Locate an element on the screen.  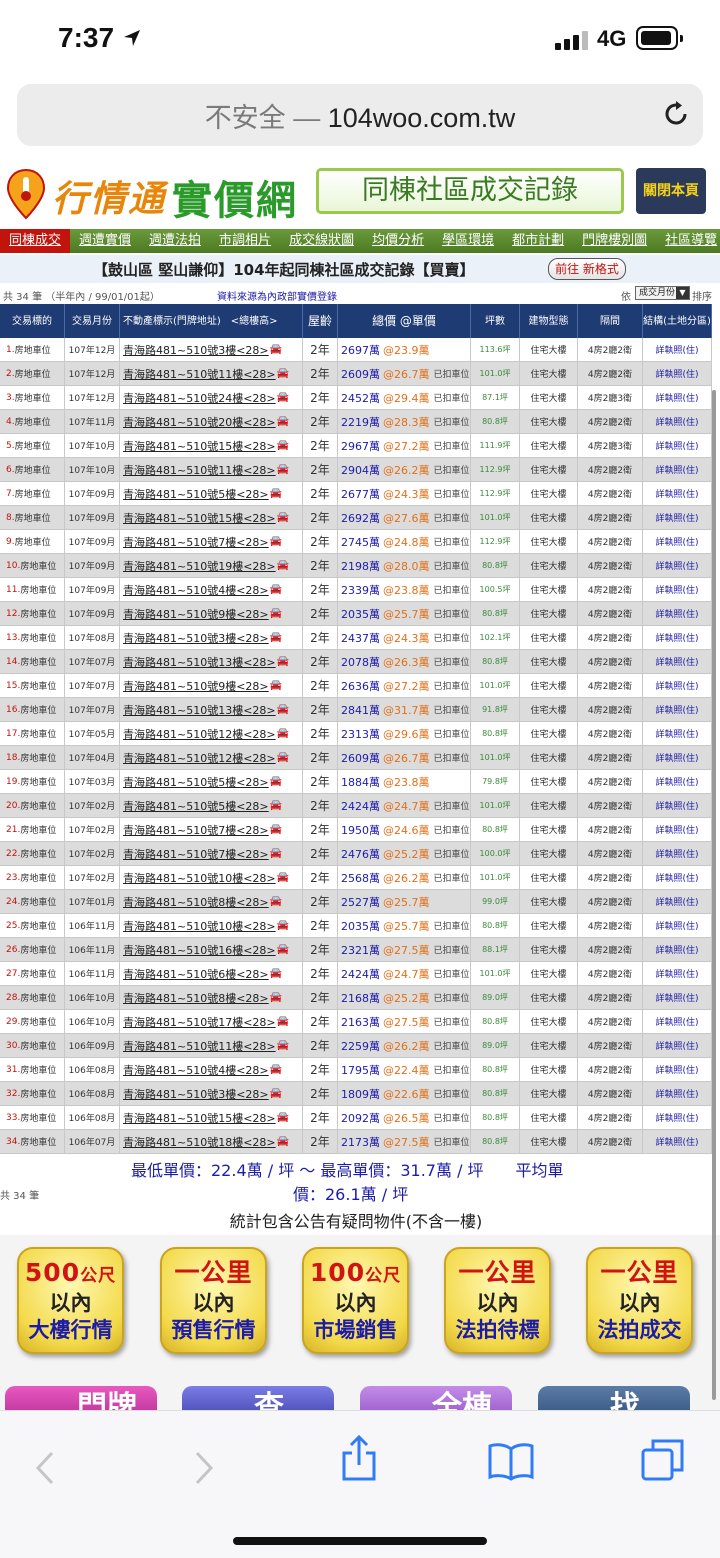
cell-address: 青海路481~510號16樓<28> 🚘 is located at coordinates (211, 949).